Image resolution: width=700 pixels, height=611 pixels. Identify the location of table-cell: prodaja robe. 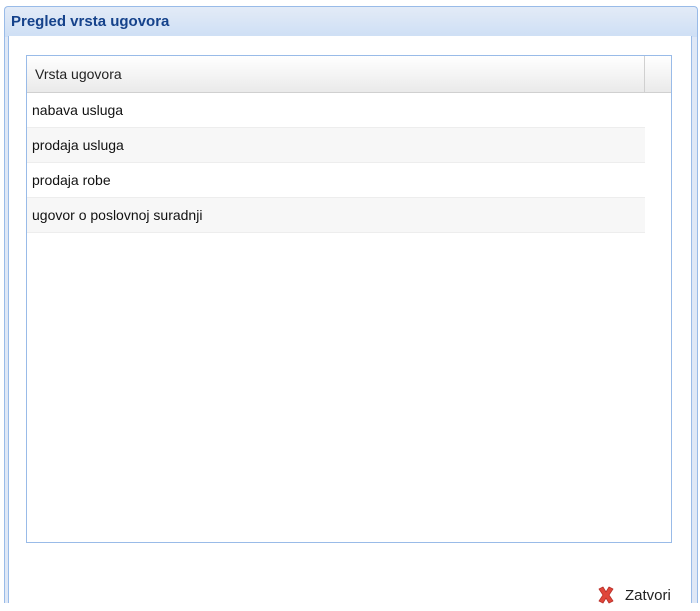
(71, 180).